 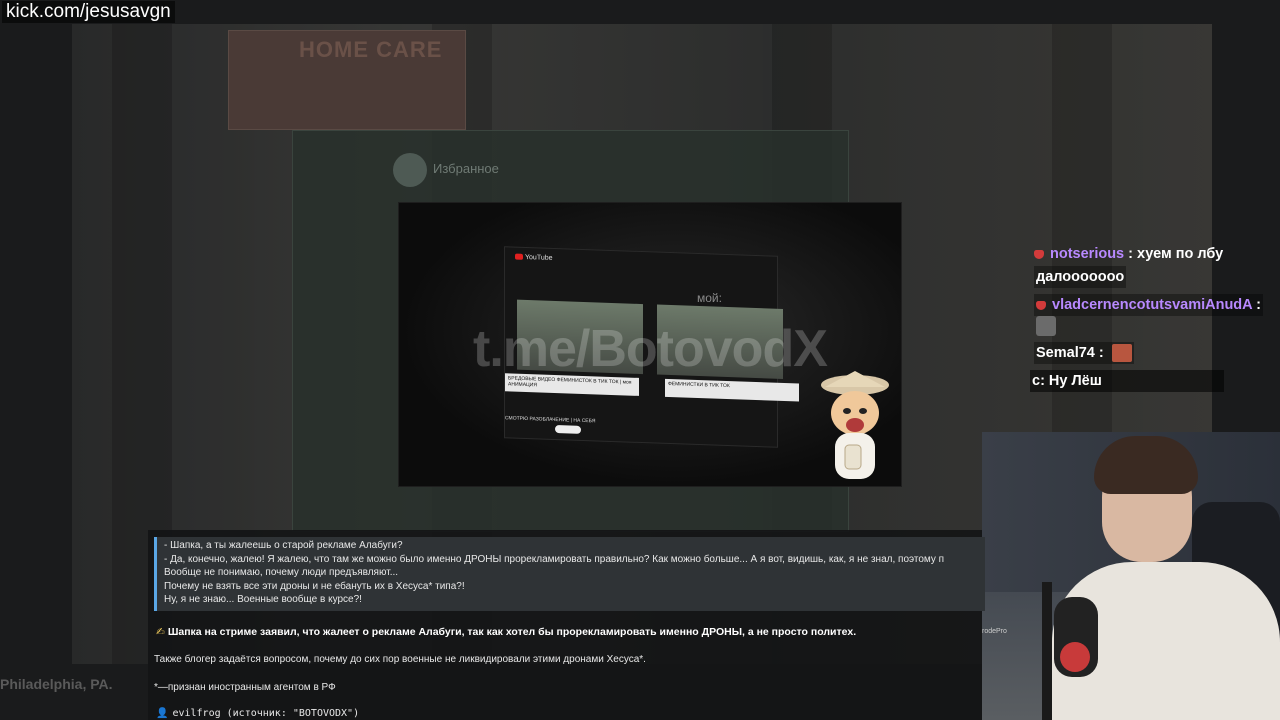 I want to click on watermark-text: t.me/BotovodX, so click(x=650, y=349).